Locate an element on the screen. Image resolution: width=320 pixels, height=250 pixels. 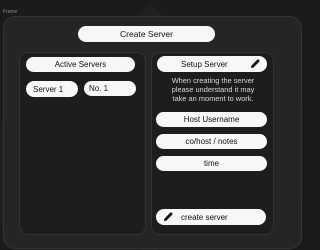
setup-description-line: take an moment to work. is located at coordinates (213, 98).